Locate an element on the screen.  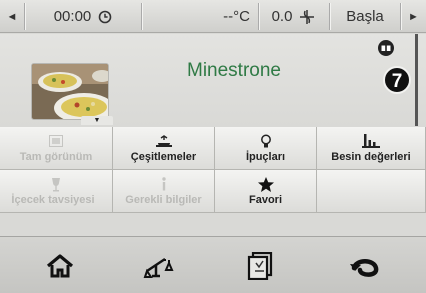
required-info-button: Gerekli bilgiler is located at coordinates (164, 191).